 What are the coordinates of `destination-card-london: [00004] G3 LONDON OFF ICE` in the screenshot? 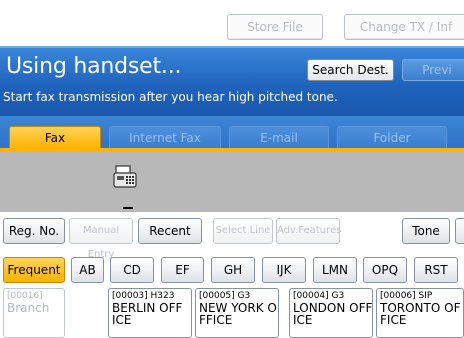 It's located at (331, 313).